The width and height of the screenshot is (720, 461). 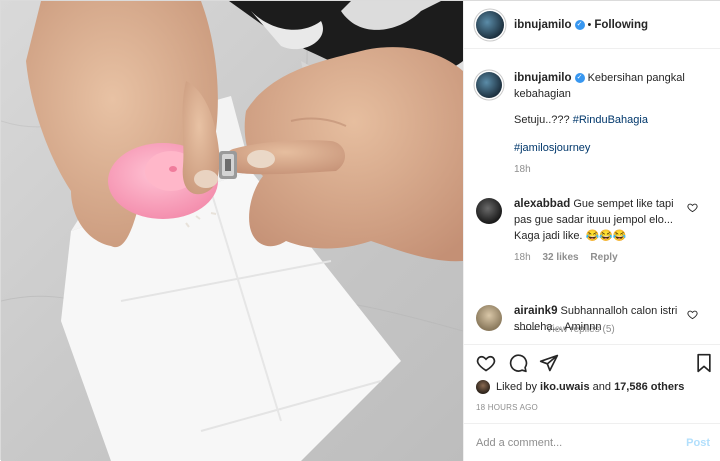 What do you see at coordinates (522, 169) in the screenshot?
I see `caption-age: 18h` at bounding box center [522, 169].